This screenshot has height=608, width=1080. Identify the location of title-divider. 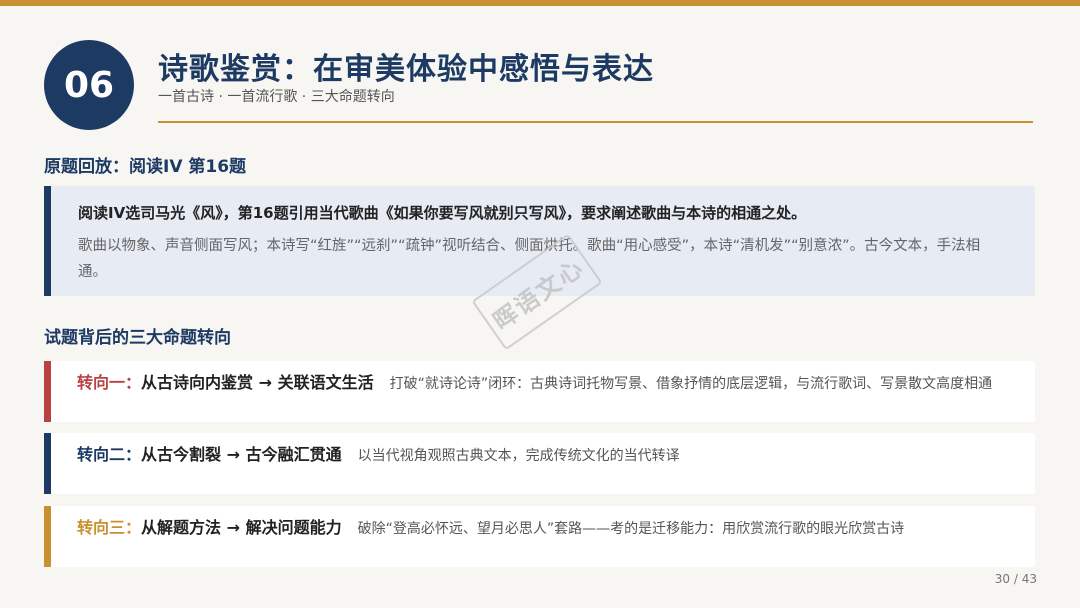
(595, 122).